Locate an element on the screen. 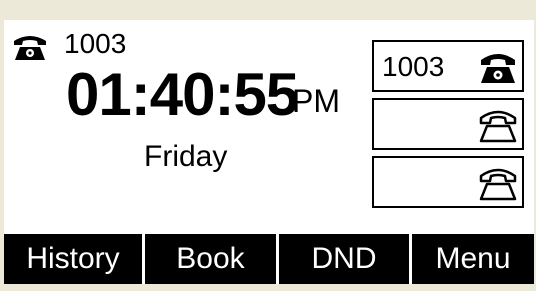 This screenshot has height=291, width=536. softkey-dnd: DND is located at coordinates (344, 259).